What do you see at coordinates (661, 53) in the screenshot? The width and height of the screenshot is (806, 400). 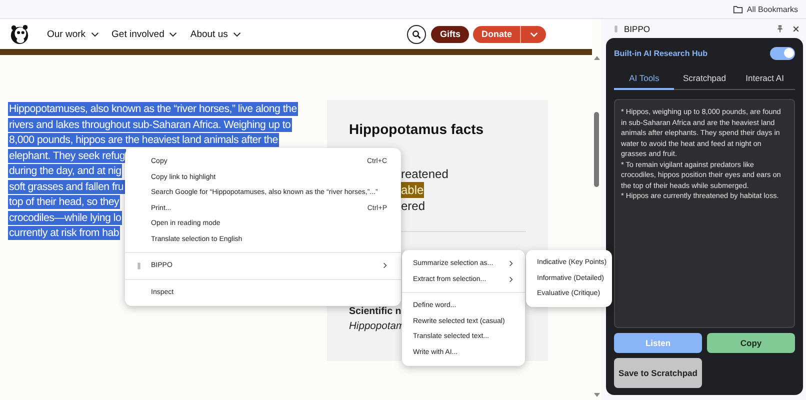 I see `hub-title: Built-in AI Research Hub` at bounding box center [661, 53].